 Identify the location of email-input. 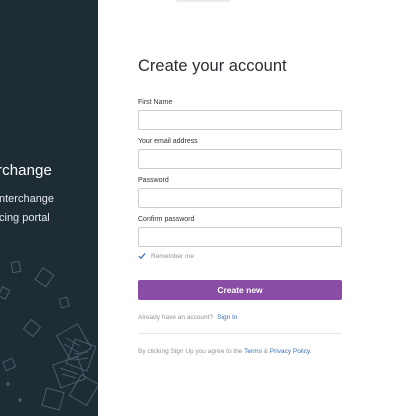
(240, 159).